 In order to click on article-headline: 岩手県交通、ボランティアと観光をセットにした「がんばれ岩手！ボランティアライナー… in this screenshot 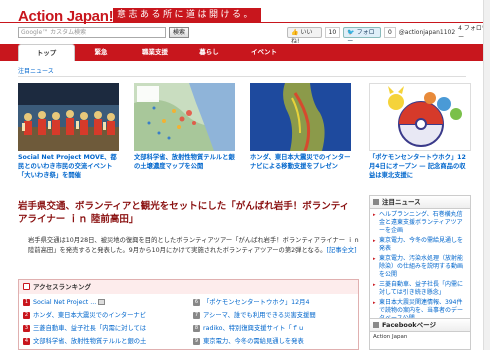, I will do `click(188, 213)`.